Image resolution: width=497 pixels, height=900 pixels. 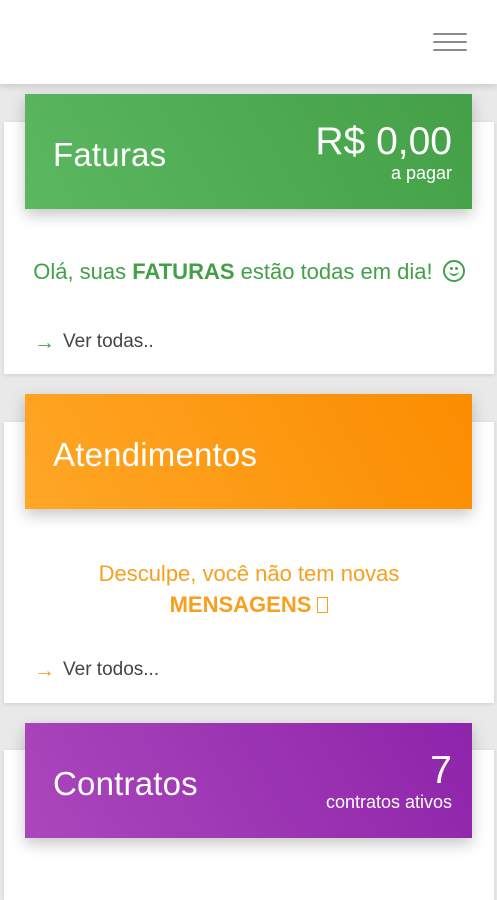 I want to click on faturas-amount-label: a pagar, so click(x=421, y=173).